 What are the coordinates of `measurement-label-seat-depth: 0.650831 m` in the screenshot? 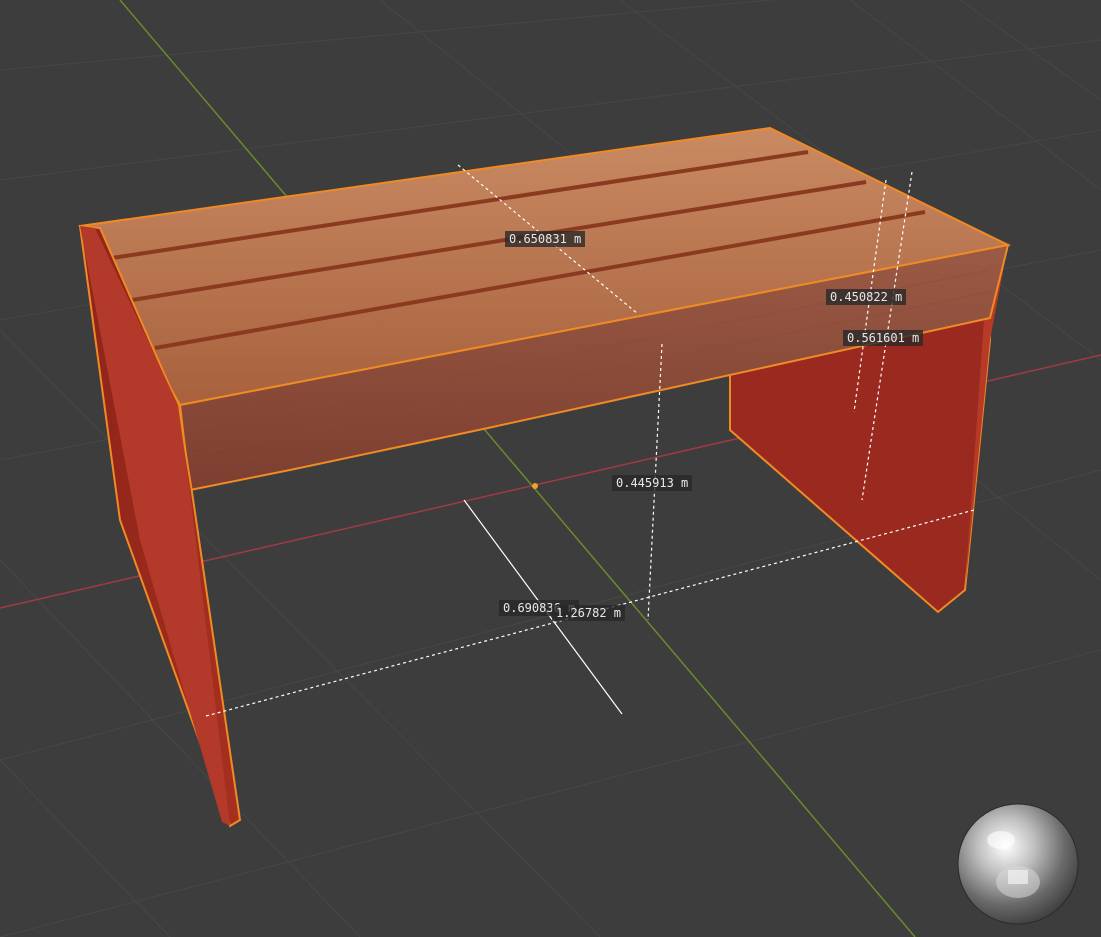 It's located at (545, 239).